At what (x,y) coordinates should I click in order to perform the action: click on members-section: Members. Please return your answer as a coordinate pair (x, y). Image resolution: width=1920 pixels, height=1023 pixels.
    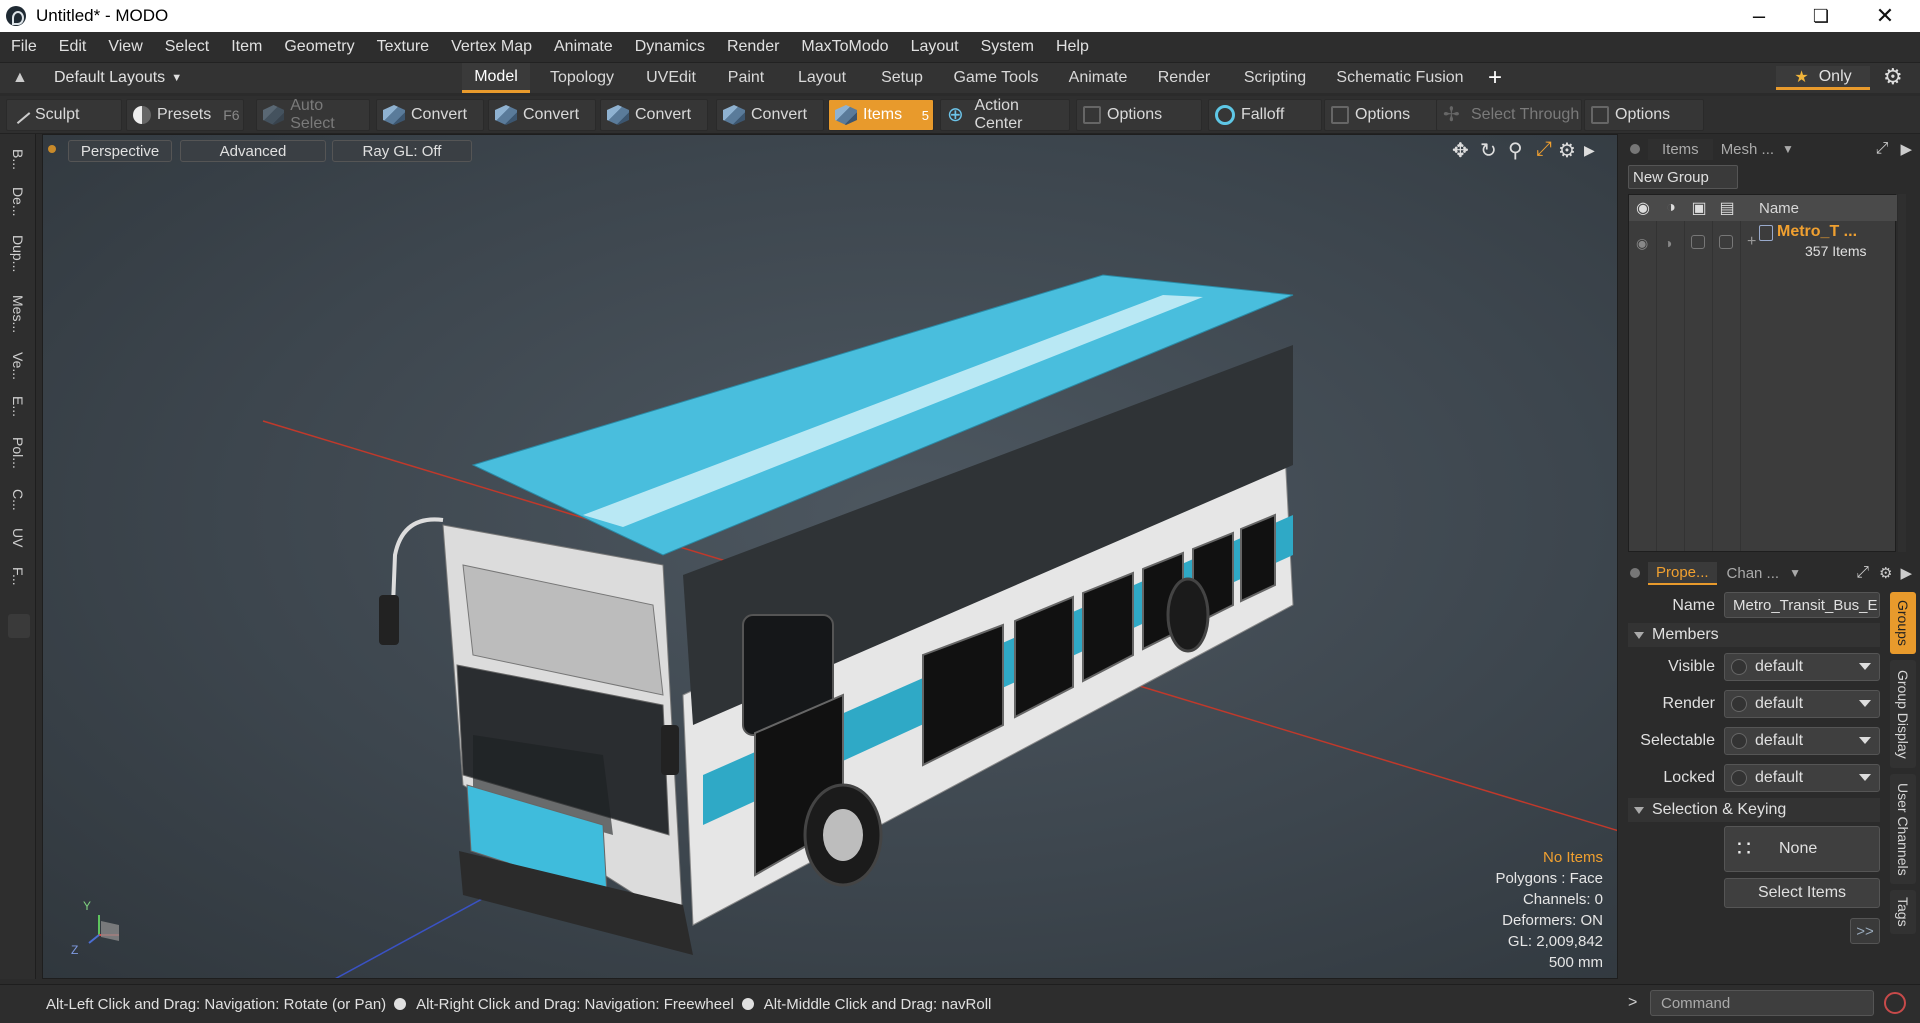
    Looking at the image, I should click on (1754, 635).